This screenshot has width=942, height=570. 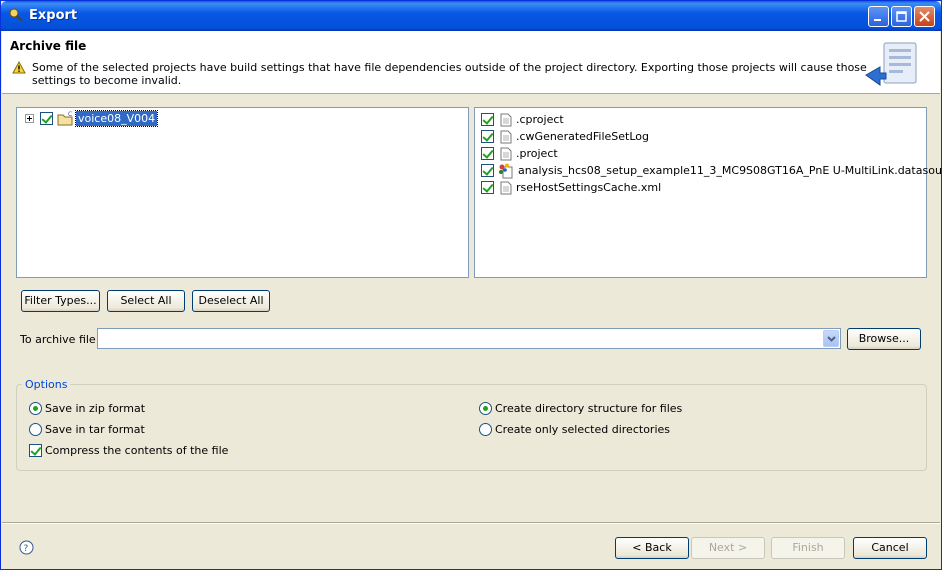 I want to click on dir-structure-label: Create directory structure for files, so click(x=589, y=408).